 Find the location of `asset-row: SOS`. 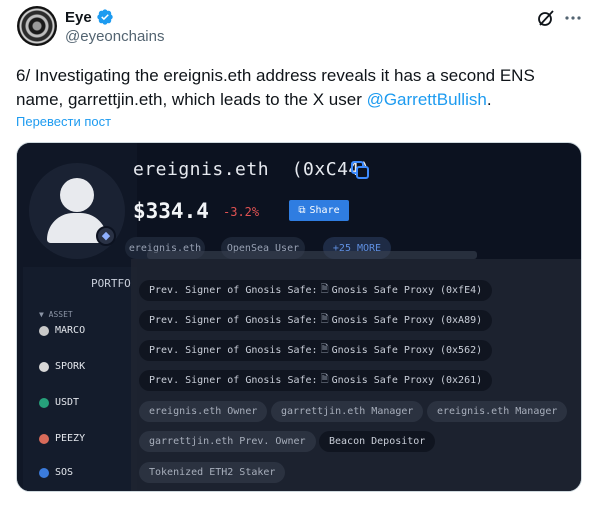

asset-row: SOS is located at coordinates (56, 472).